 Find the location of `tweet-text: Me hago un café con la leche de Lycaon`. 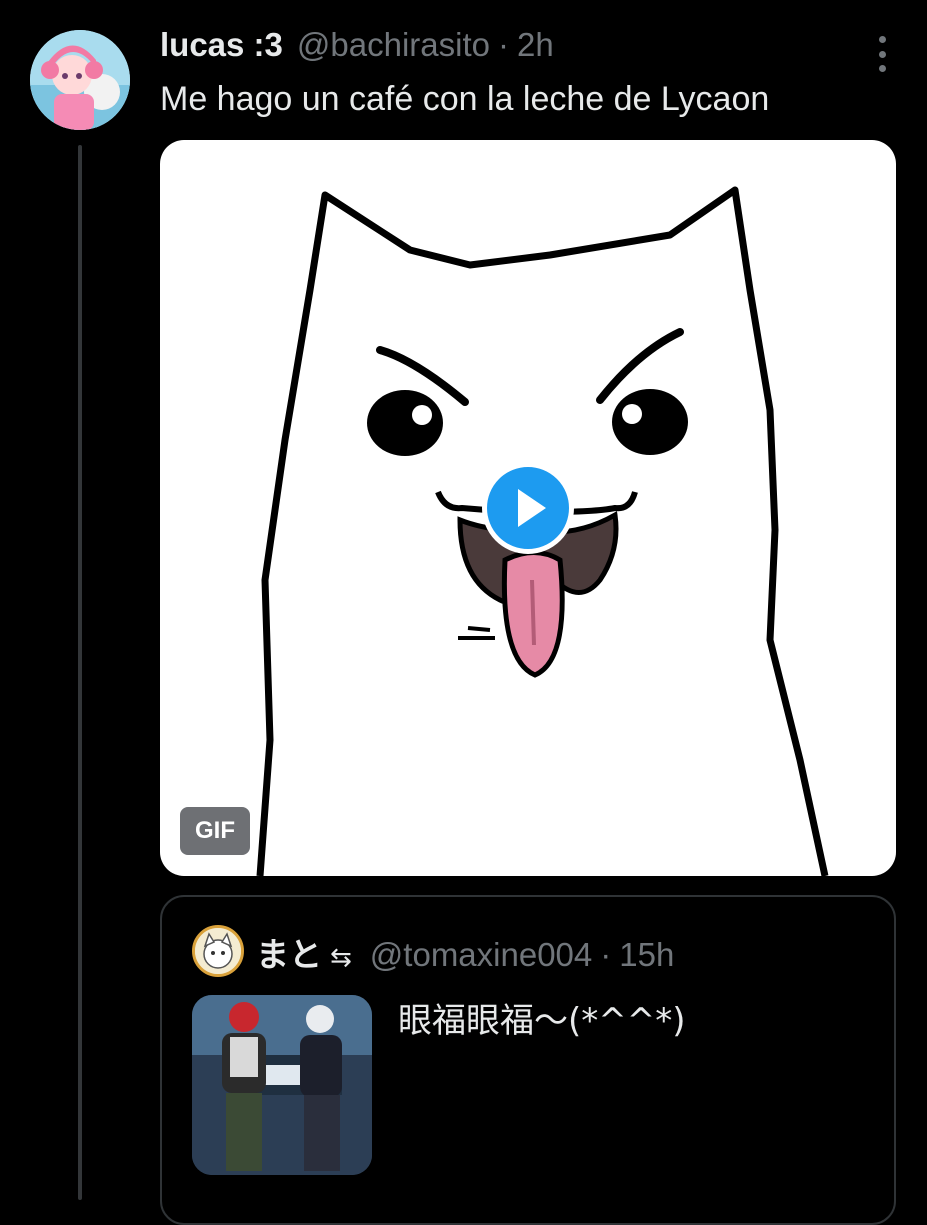

tweet-text: Me hago un café con la leche de Lycaon is located at coordinates (465, 99).